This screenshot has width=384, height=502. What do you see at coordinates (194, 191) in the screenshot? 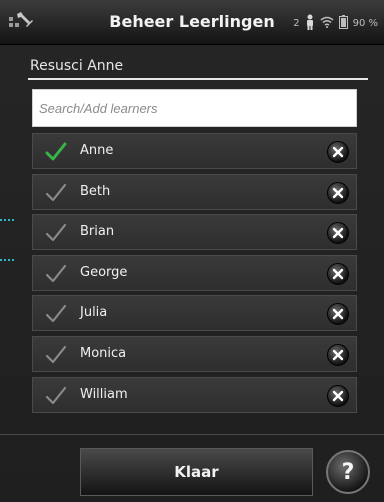
I see `list-item: Beth` at bounding box center [194, 191].